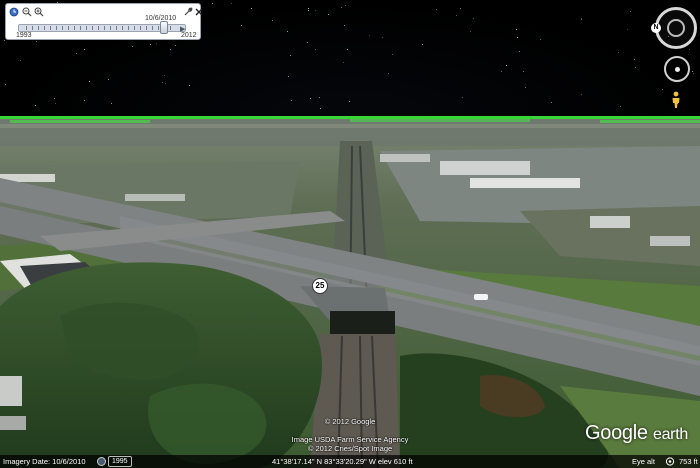  What do you see at coordinates (104, 21) in the screenshot?
I see `historical-imagery-time-slider: 10/6/2010 ◀ ▶ 1993 2012` at bounding box center [104, 21].